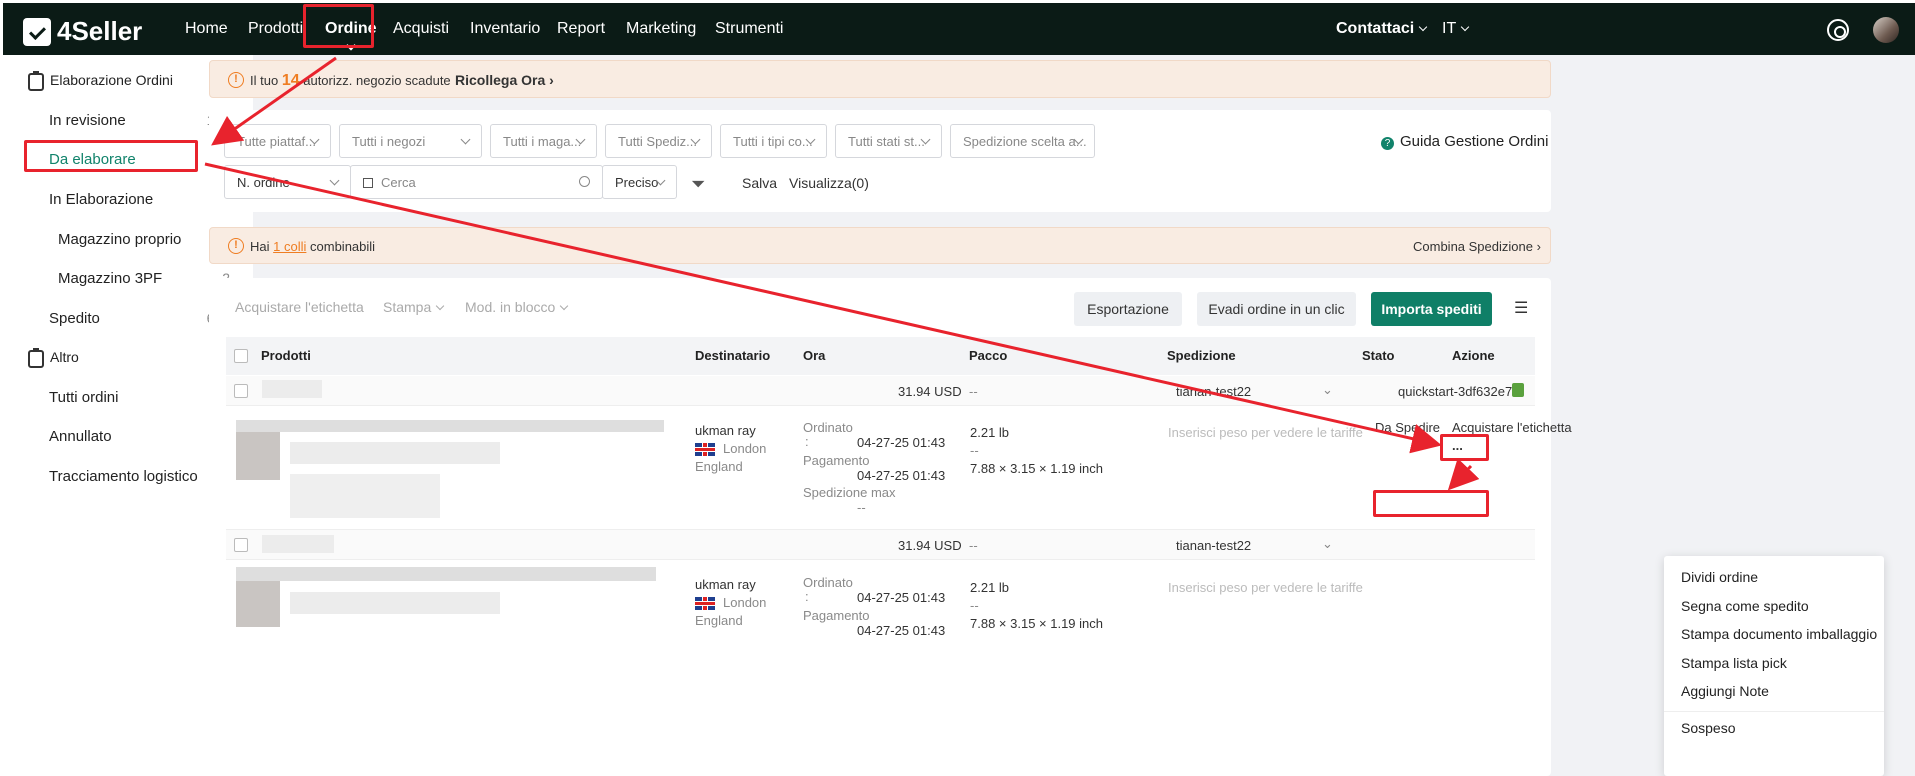 This screenshot has width=1915, height=776. Describe the element at coordinates (661, 29) in the screenshot. I see `nav-marketing: Marketing` at that location.